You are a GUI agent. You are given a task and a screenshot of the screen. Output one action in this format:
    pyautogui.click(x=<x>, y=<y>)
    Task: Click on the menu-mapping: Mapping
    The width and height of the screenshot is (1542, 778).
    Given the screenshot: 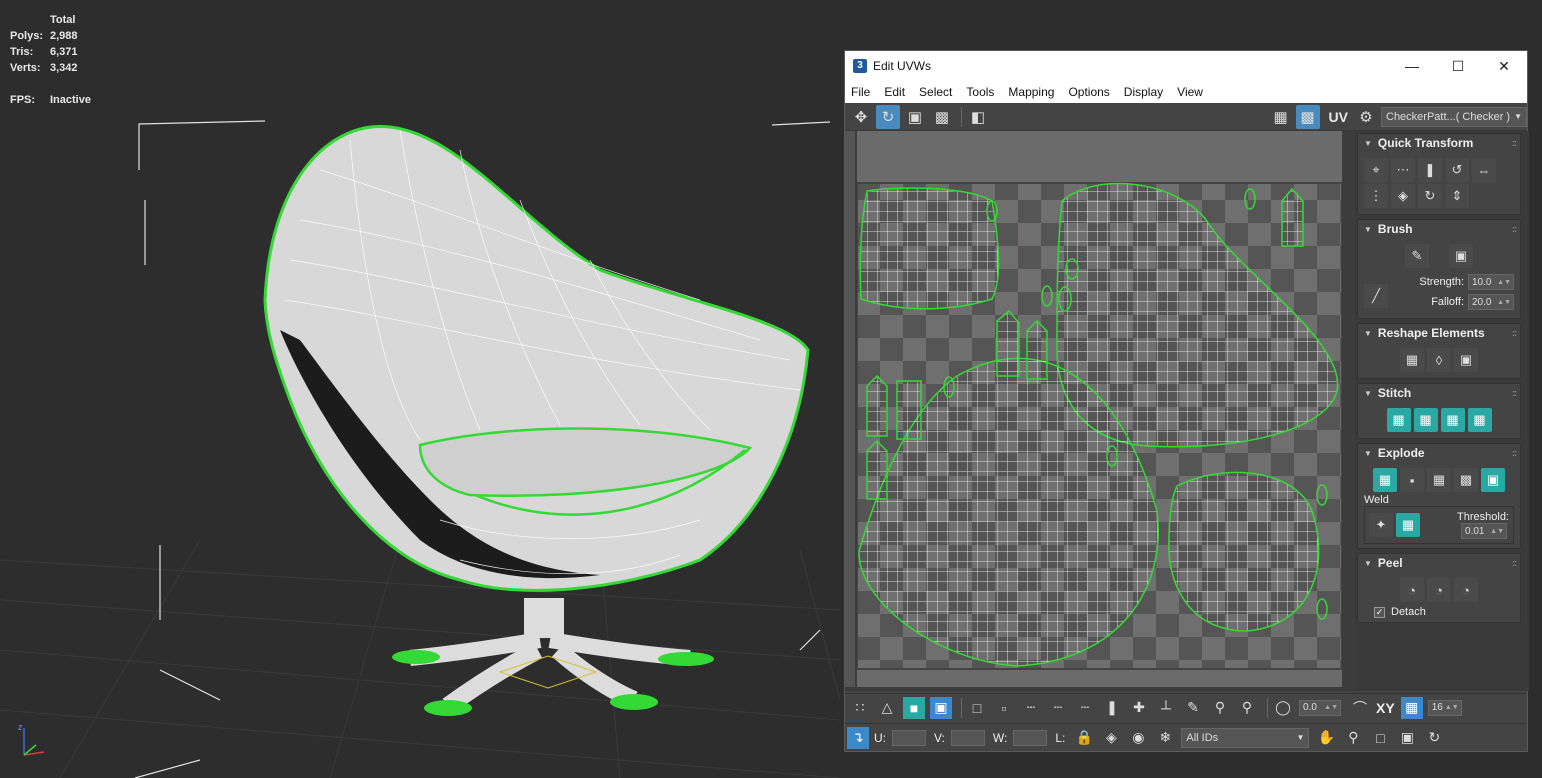 What is the action you would take?
    pyautogui.click(x=1031, y=92)
    